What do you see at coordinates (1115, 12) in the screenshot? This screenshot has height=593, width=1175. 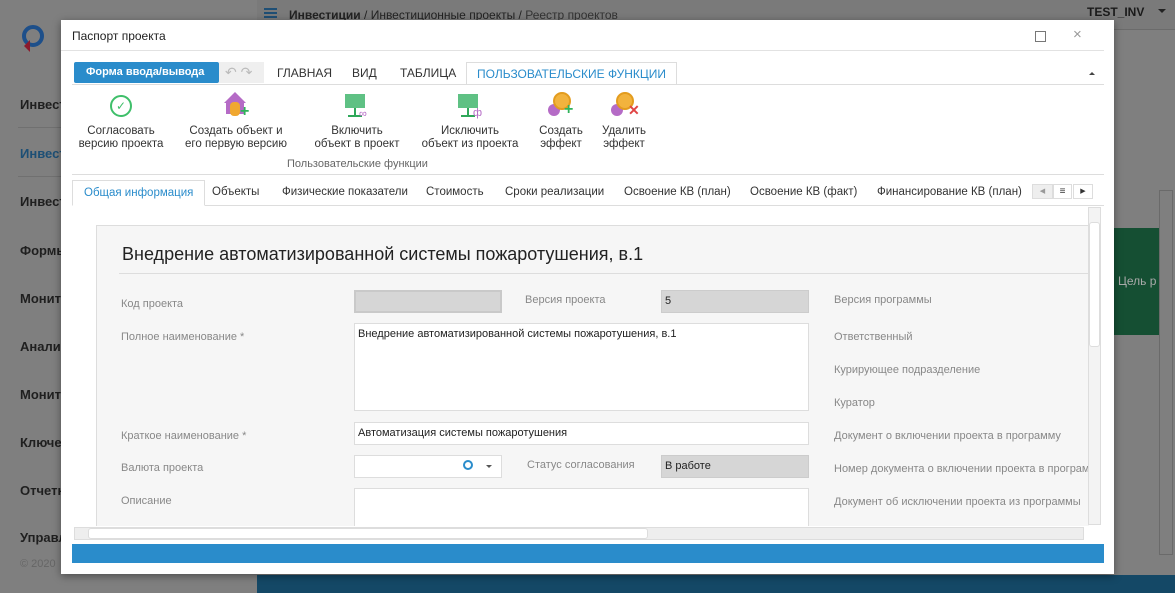 I see `user-name: TEST_INV` at bounding box center [1115, 12].